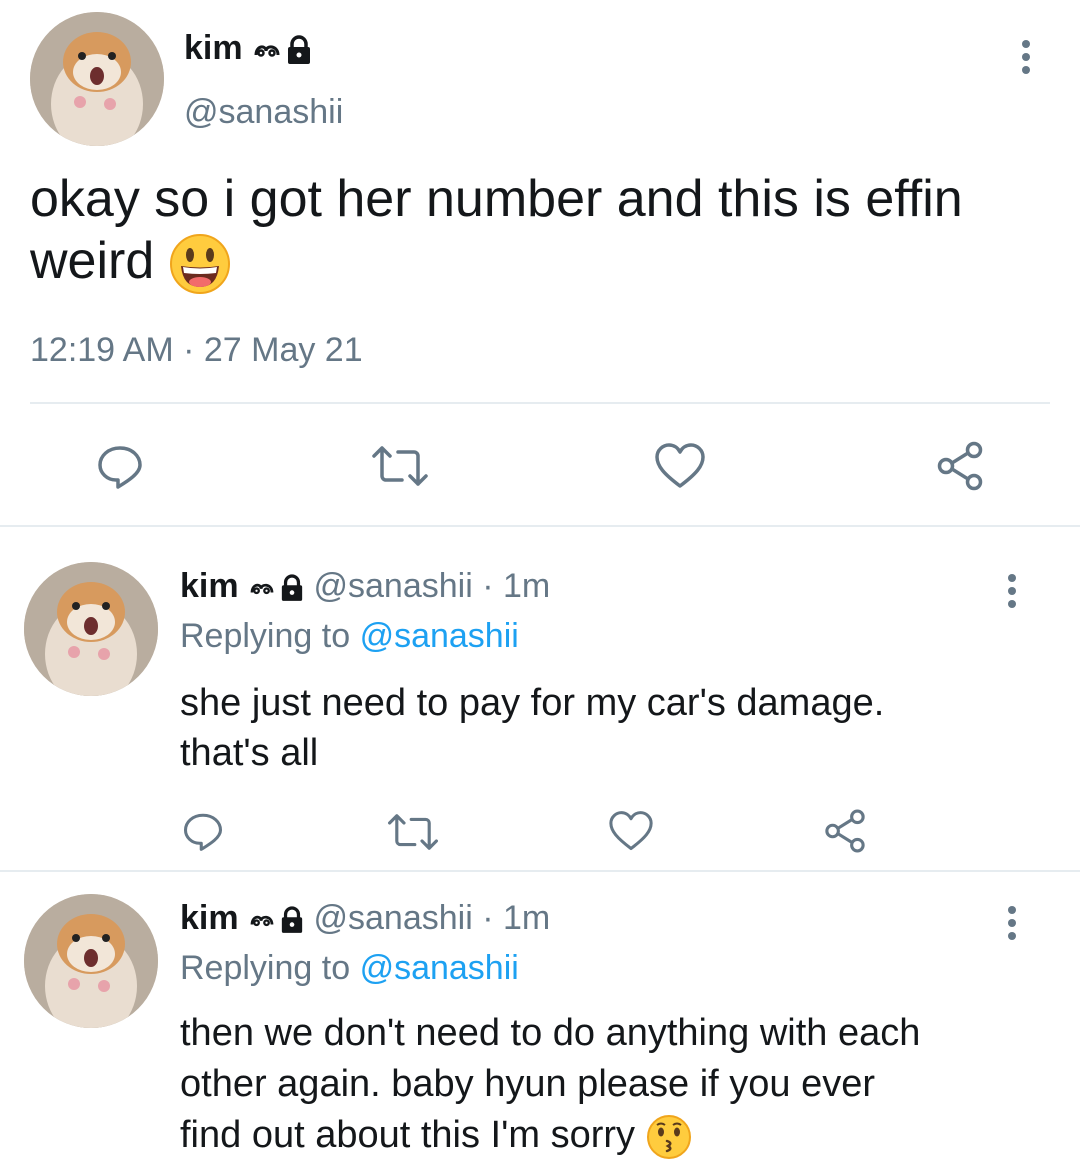  Describe the element at coordinates (248, 48) in the screenshot. I see `author-name-row: kim` at that location.